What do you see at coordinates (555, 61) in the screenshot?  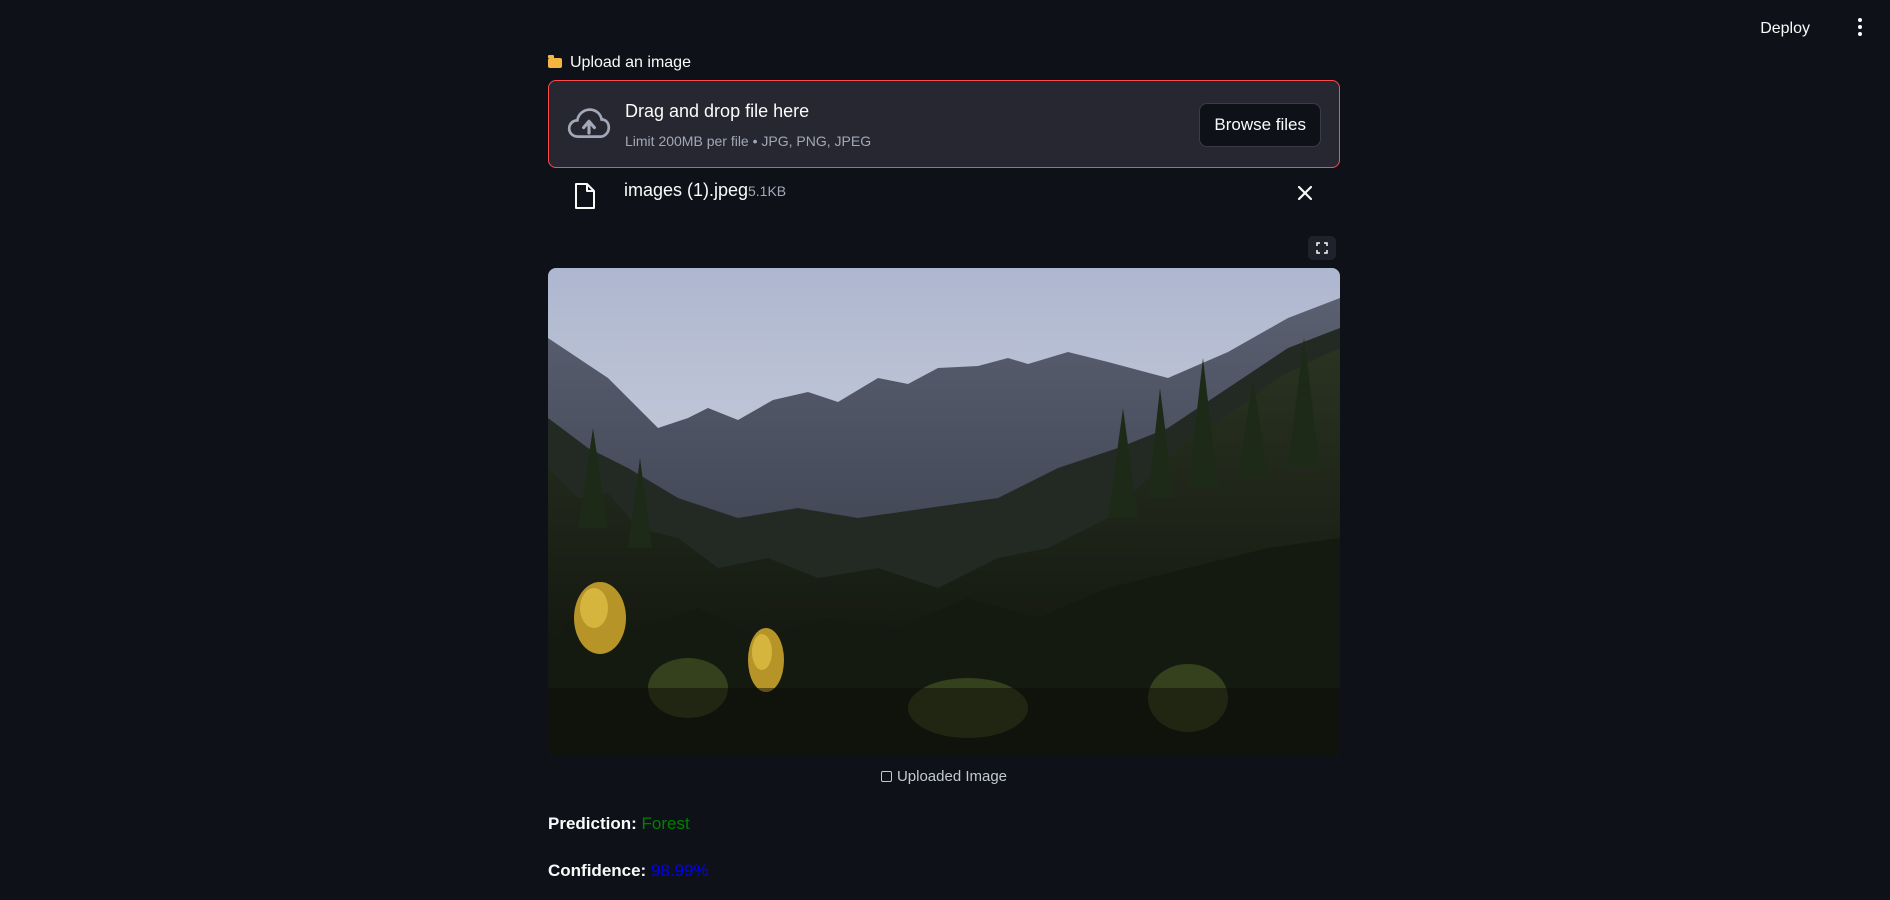 I see `folder-icon` at bounding box center [555, 61].